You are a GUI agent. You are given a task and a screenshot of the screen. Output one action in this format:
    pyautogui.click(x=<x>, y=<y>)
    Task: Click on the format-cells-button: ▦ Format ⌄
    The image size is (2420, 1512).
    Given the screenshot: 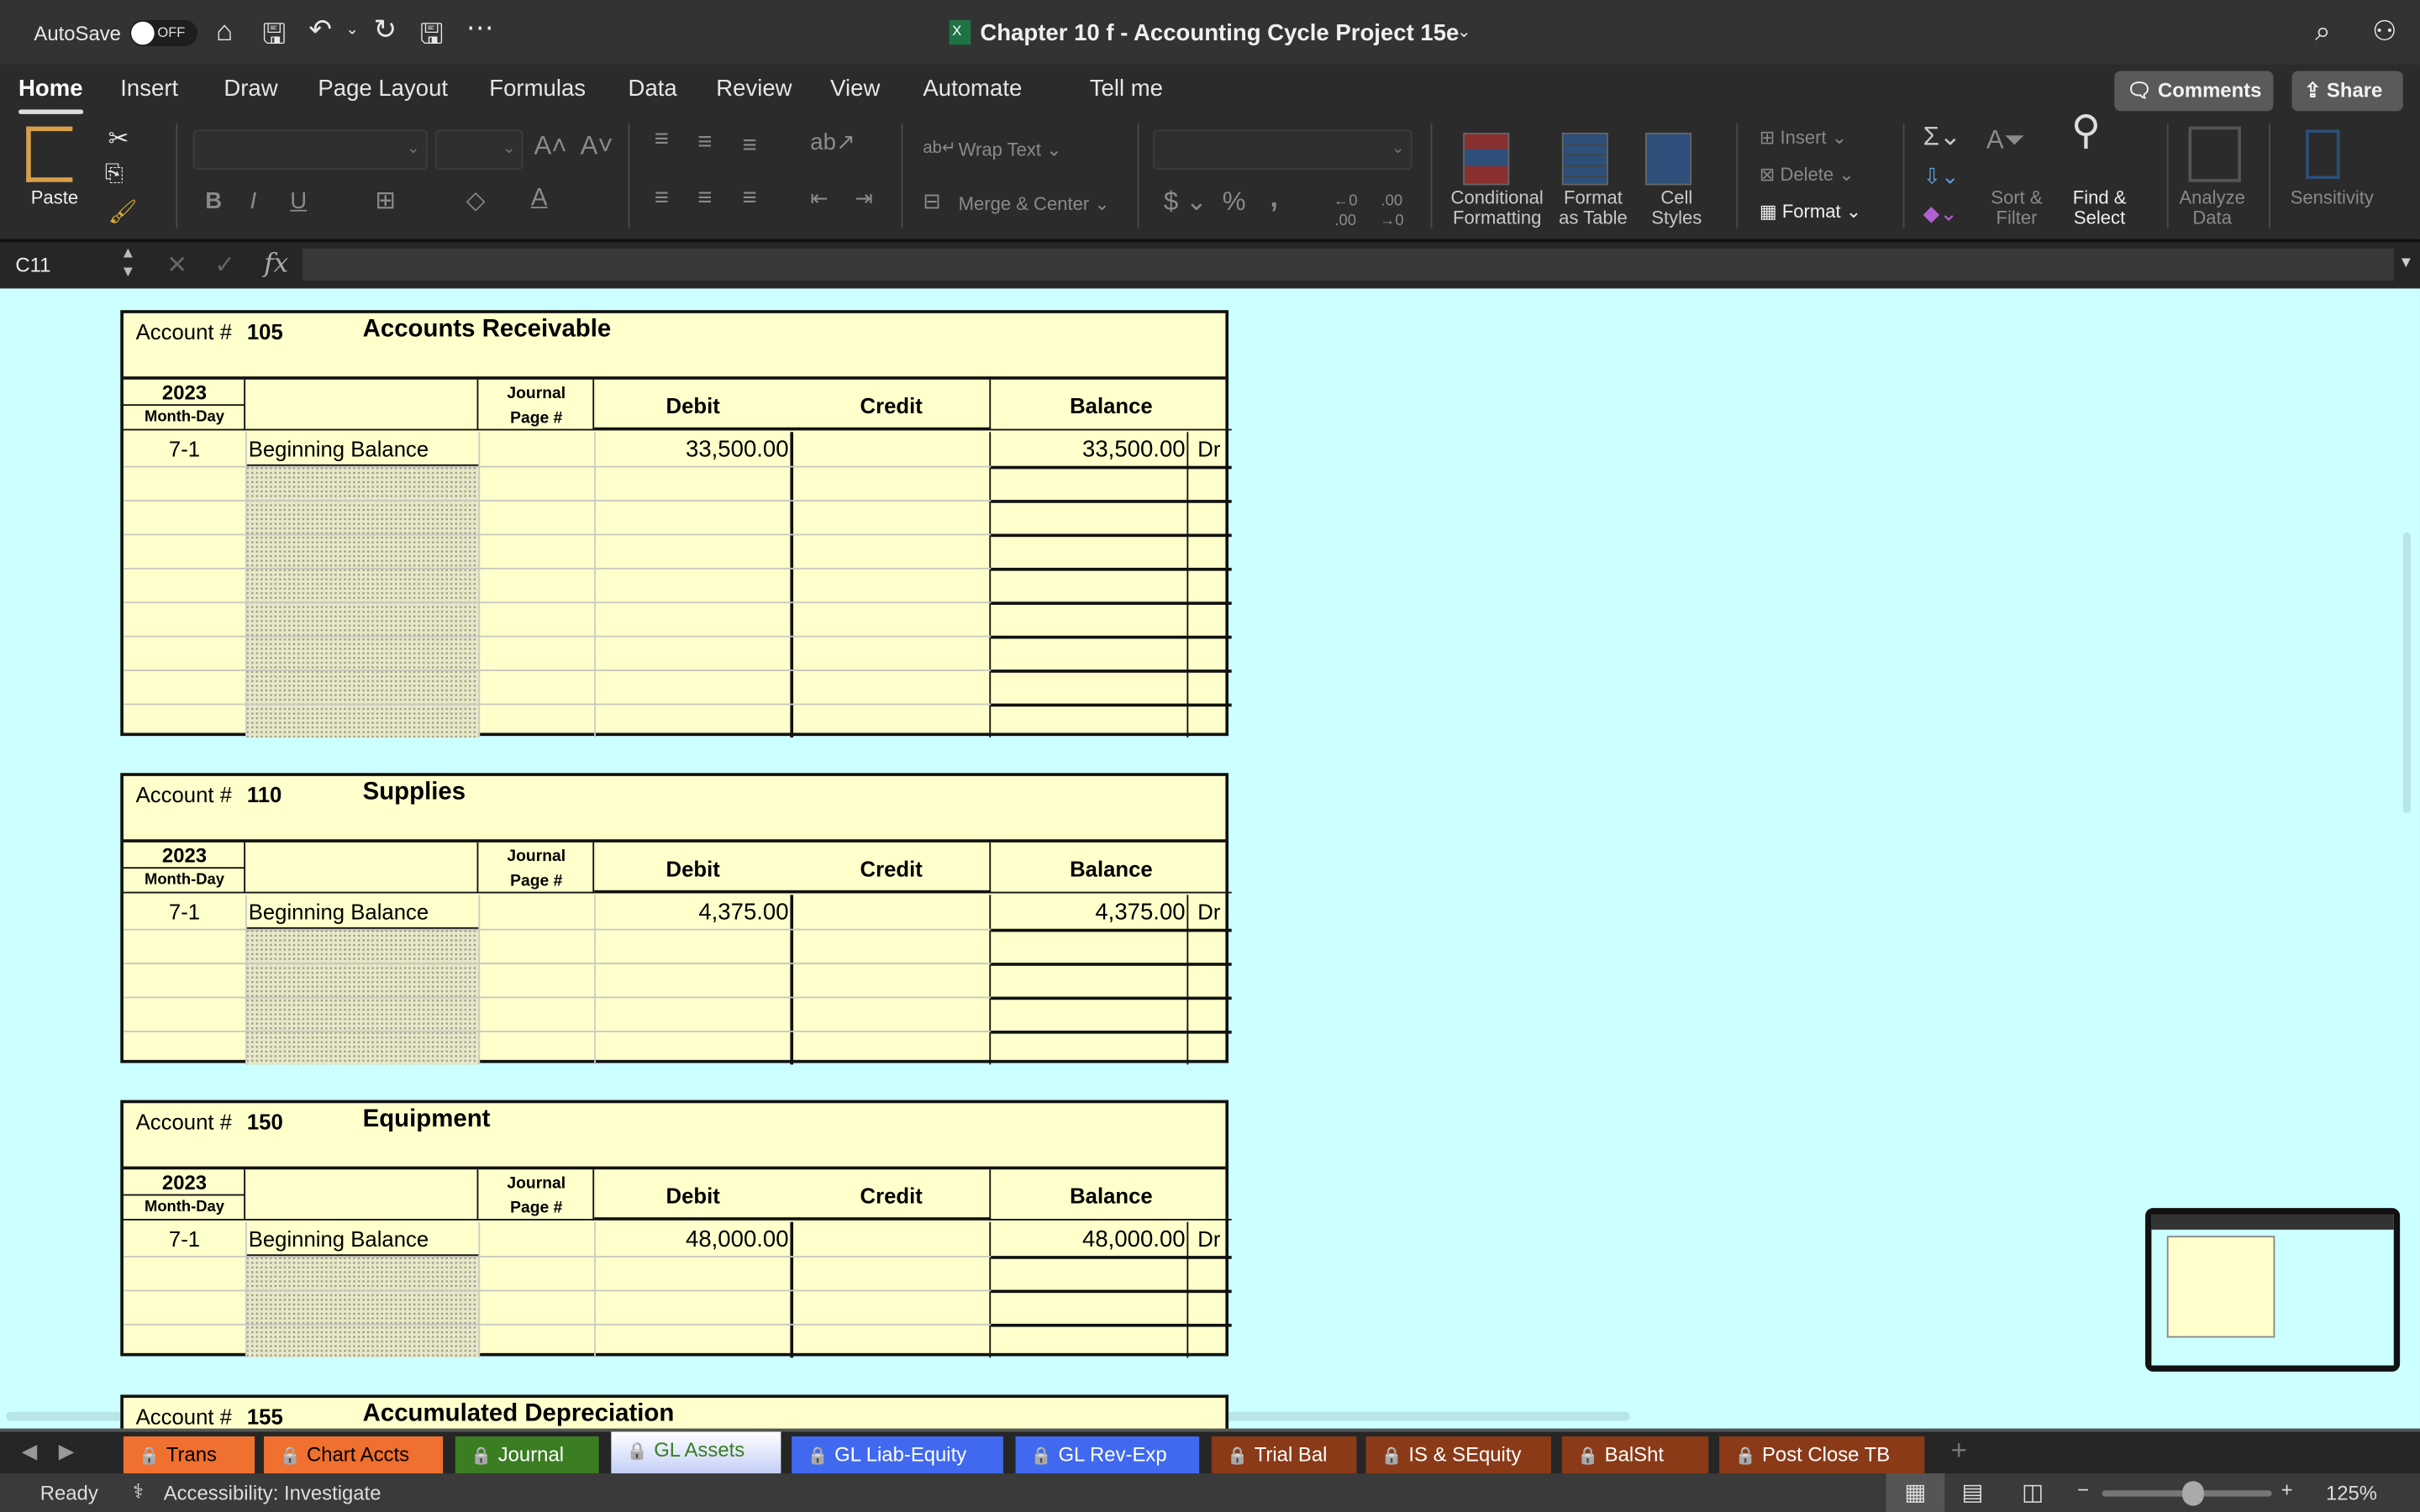 What is the action you would take?
    pyautogui.click(x=1810, y=212)
    